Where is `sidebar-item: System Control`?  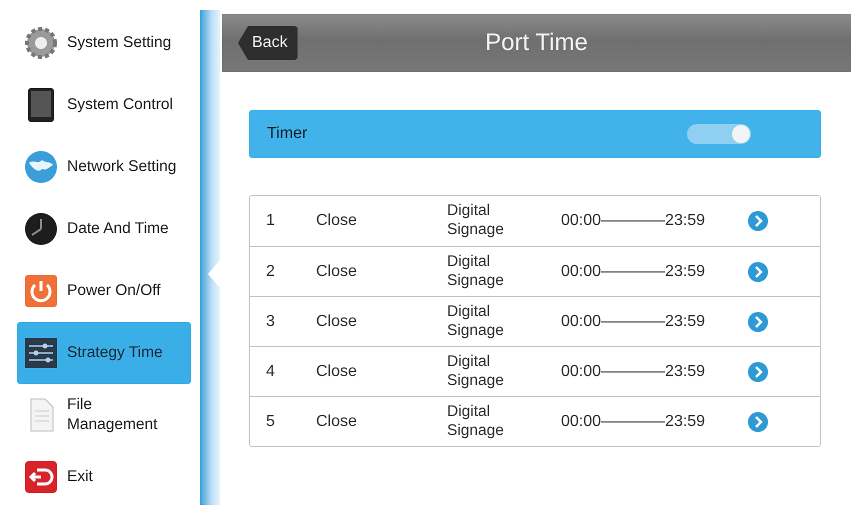 sidebar-item: System Control is located at coordinates (104, 105).